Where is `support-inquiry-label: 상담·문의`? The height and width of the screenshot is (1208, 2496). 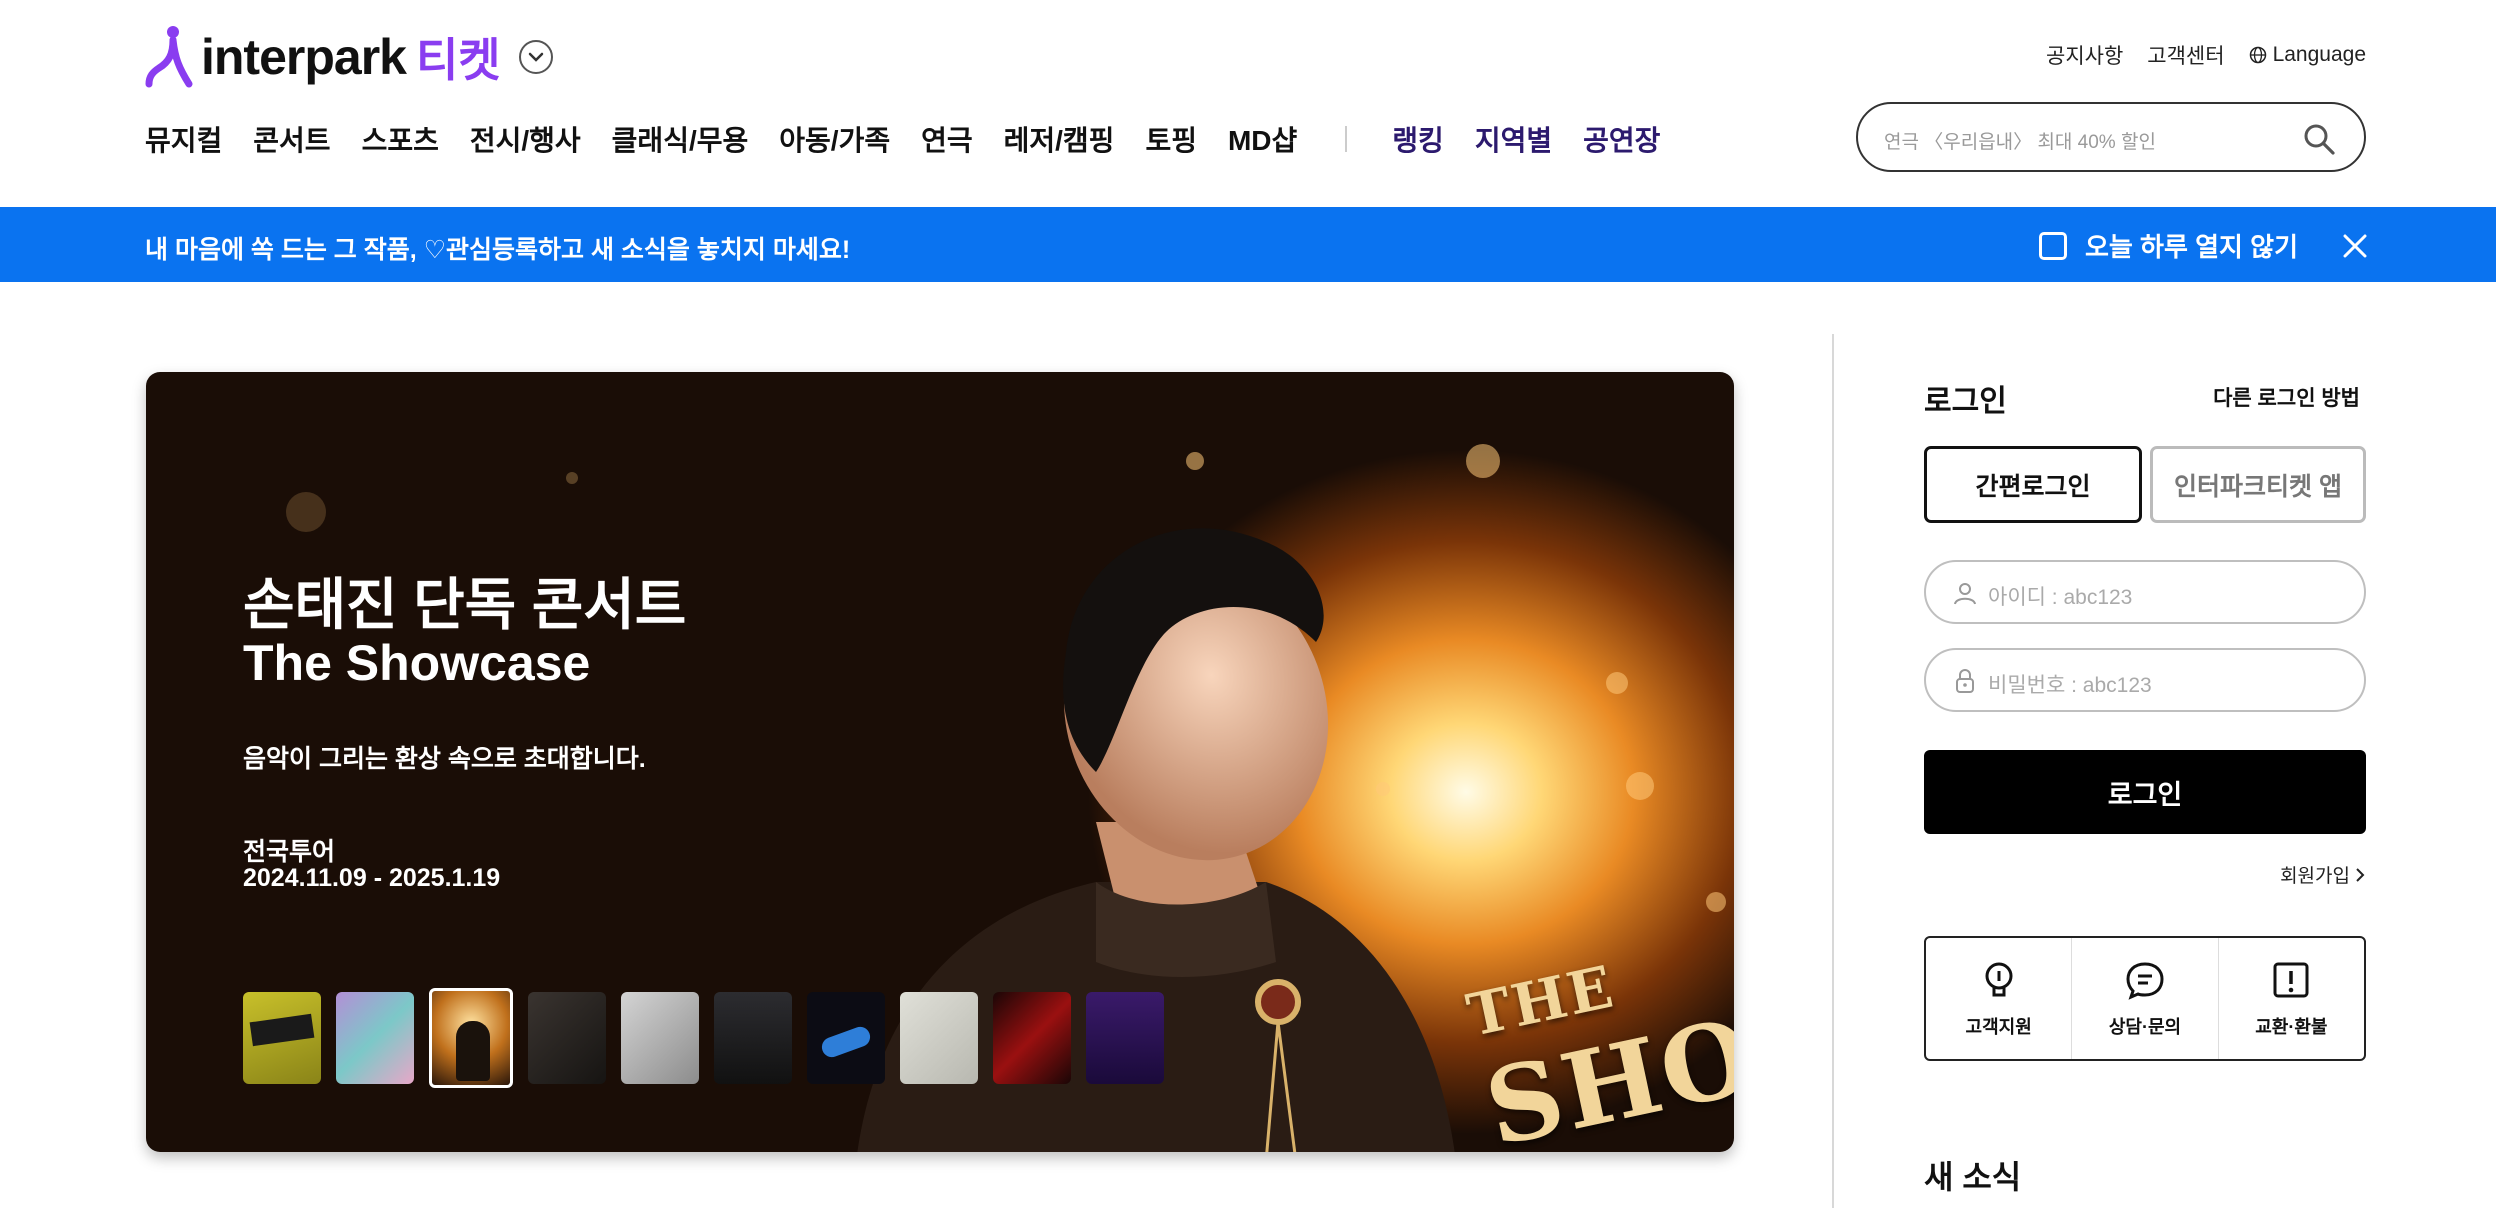
support-inquiry-label: 상담·문의 is located at coordinates (2145, 1026).